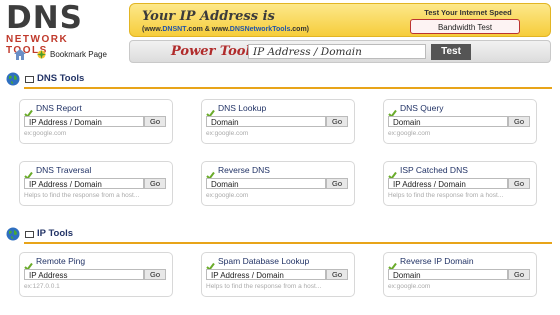 The image size is (560, 315). Describe the element at coordinates (41, 54) in the screenshot. I see `bookmark-icon` at that location.